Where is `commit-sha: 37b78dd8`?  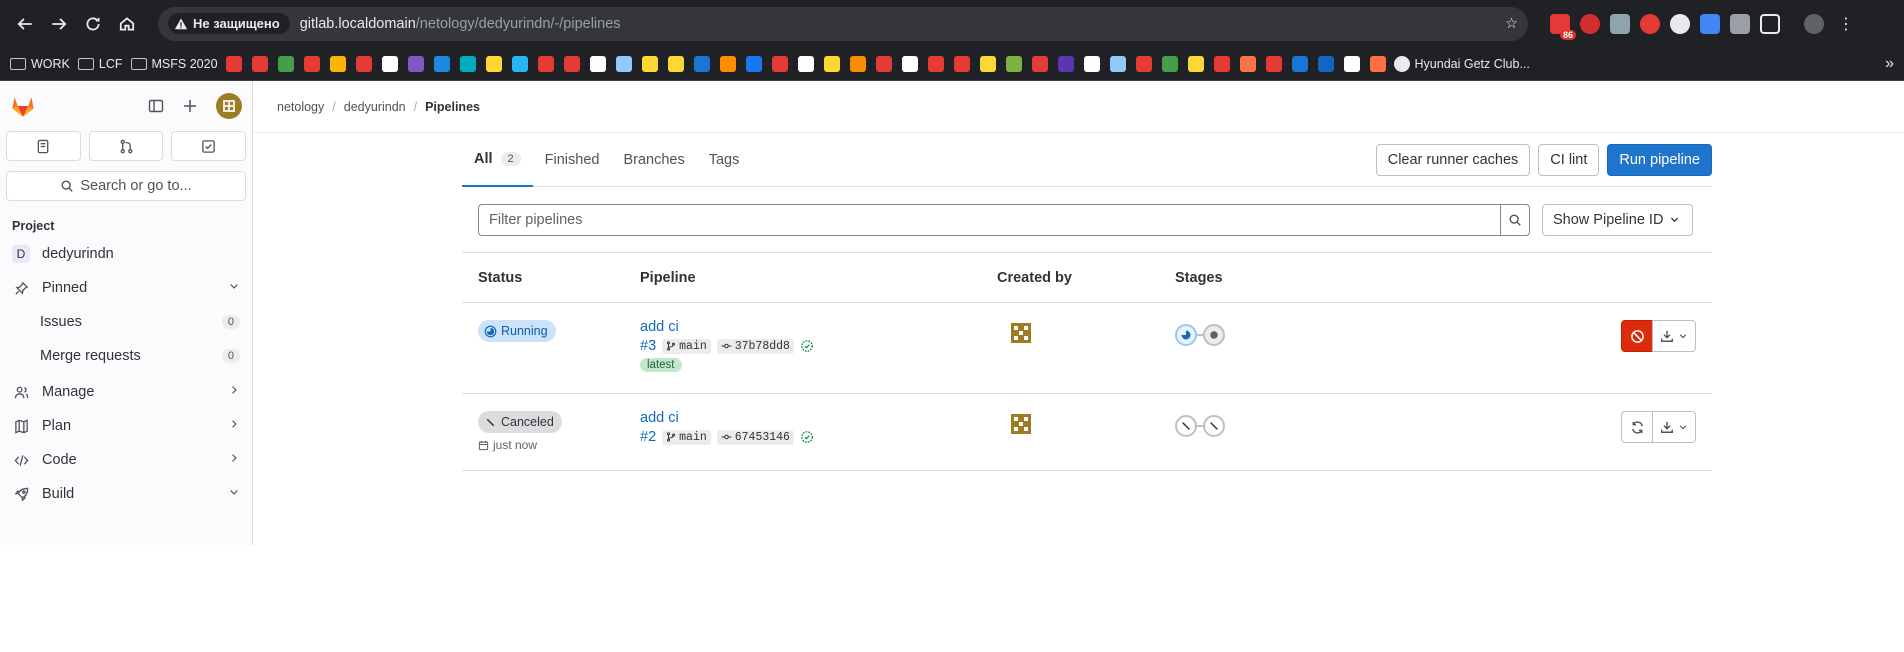 commit-sha: 37b78dd8 is located at coordinates (755, 346).